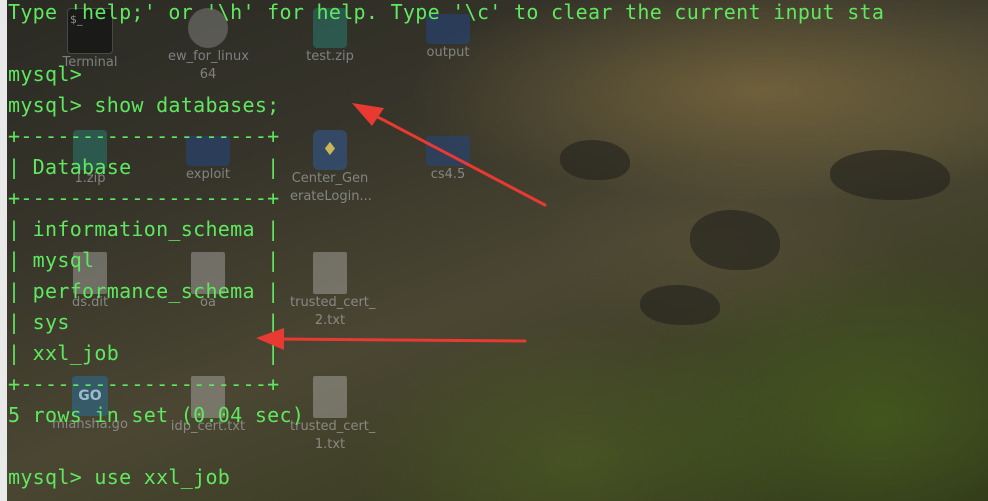 The width and height of the screenshot is (988, 501). I want to click on arrow-to-show-databases, so click(449, 155).